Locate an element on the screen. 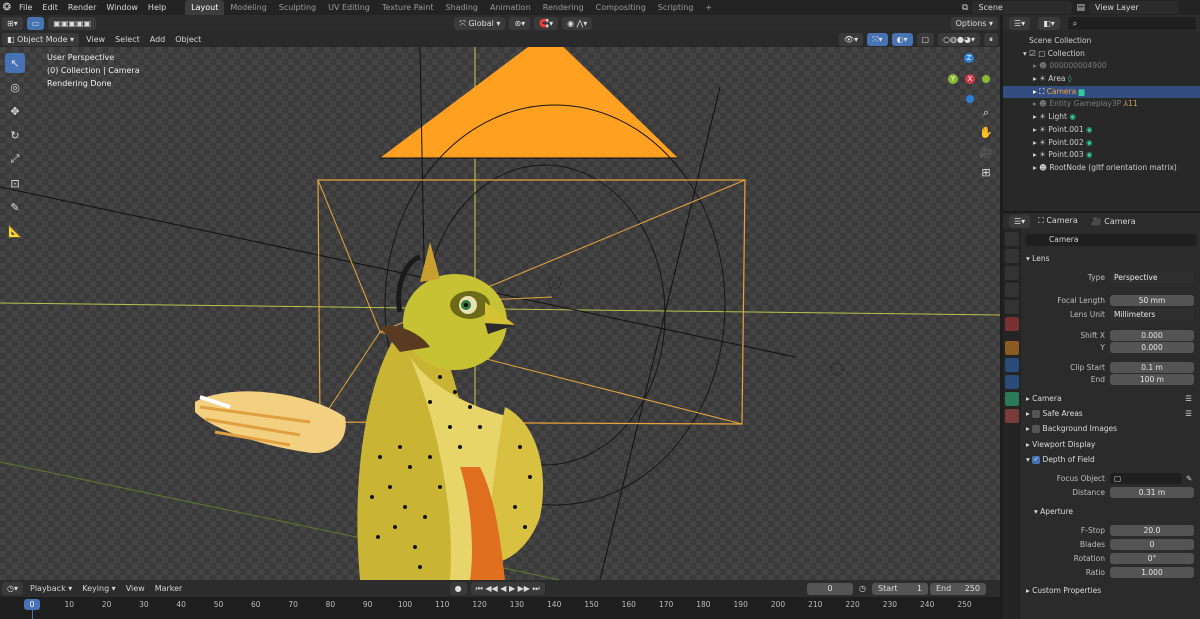 The image size is (1200, 619). tab-uv-editing: UV Editing is located at coordinates (349, 7).